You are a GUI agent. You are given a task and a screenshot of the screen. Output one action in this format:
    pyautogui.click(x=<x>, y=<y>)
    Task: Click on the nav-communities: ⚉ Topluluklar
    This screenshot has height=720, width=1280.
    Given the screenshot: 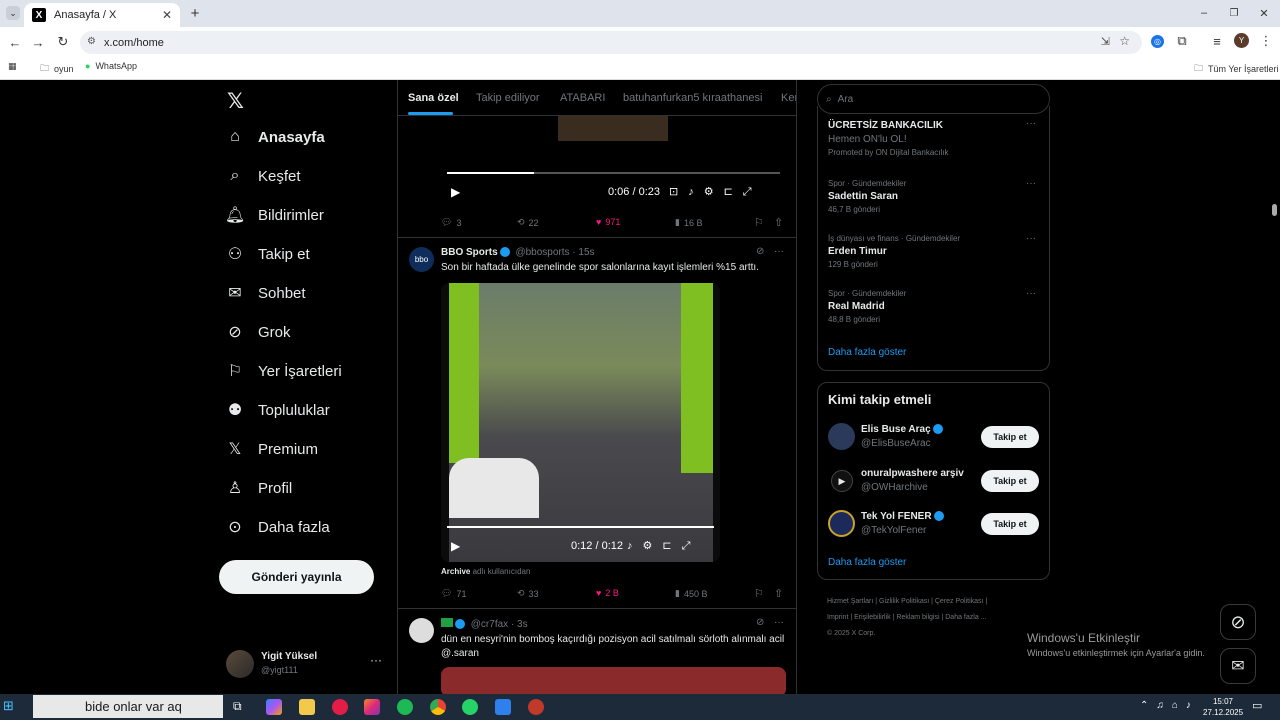 What is the action you would take?
    pyautogui.click(x=278, y=410)
    